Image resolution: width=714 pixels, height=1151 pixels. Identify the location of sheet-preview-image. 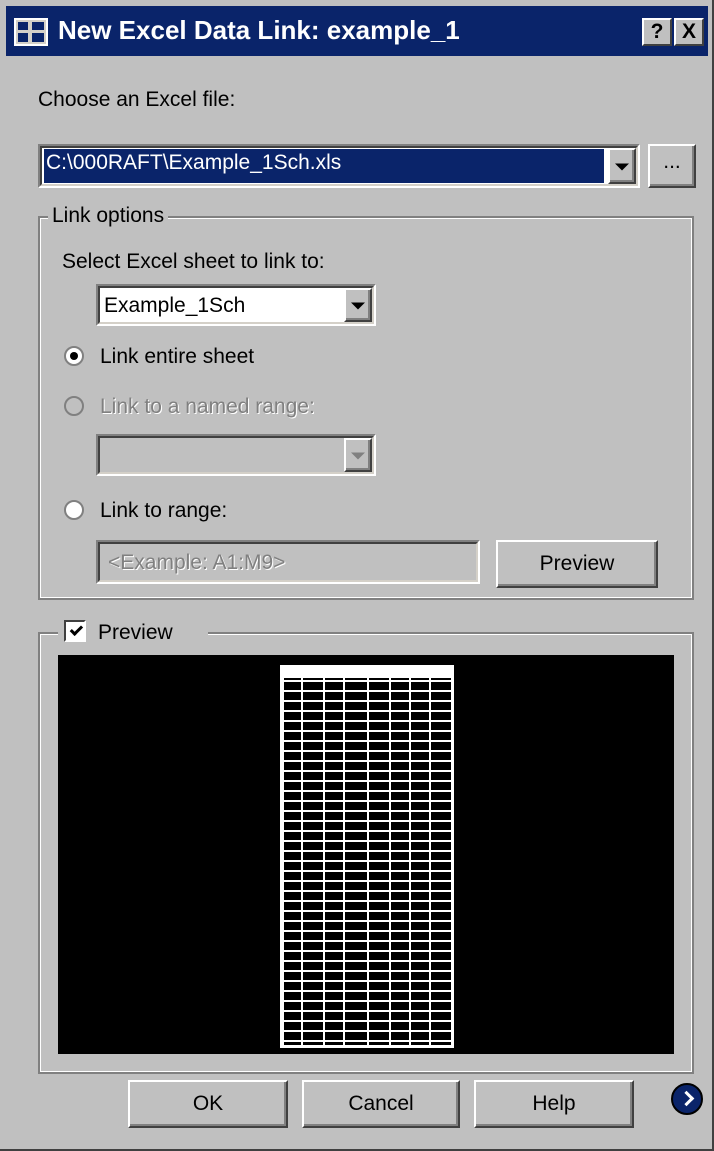
(367, 856).